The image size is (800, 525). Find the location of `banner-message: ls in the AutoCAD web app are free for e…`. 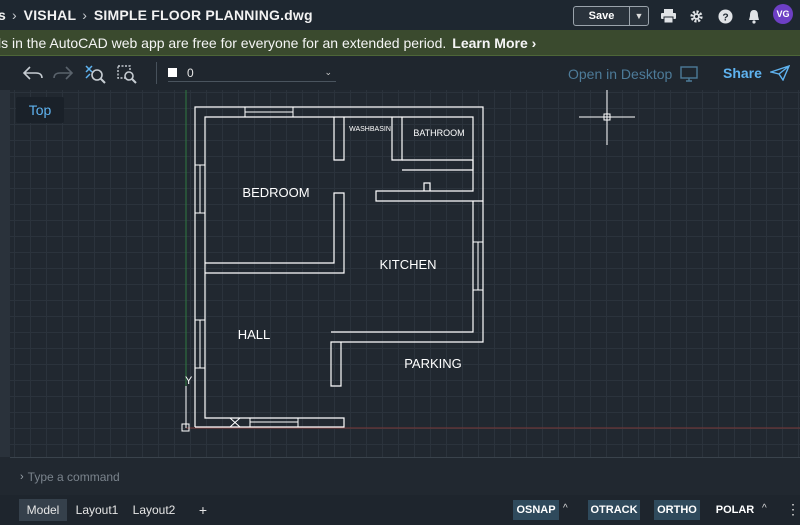

banner-message: ls in the AutoCAD web app are free for e… is located at coordinates (223, 42).